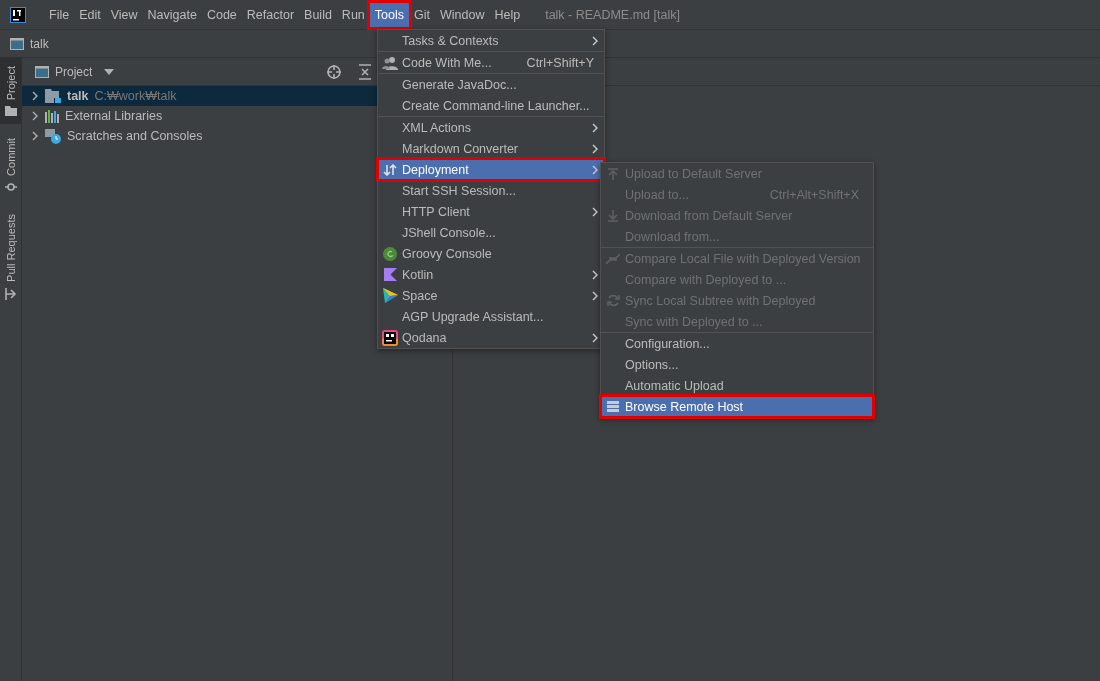 This screenshot has height=681, width=1100. What do you see at coordinates (390, 274) in the screenshot?
I see `kotlin-icon` at bounding box center [390, 274].